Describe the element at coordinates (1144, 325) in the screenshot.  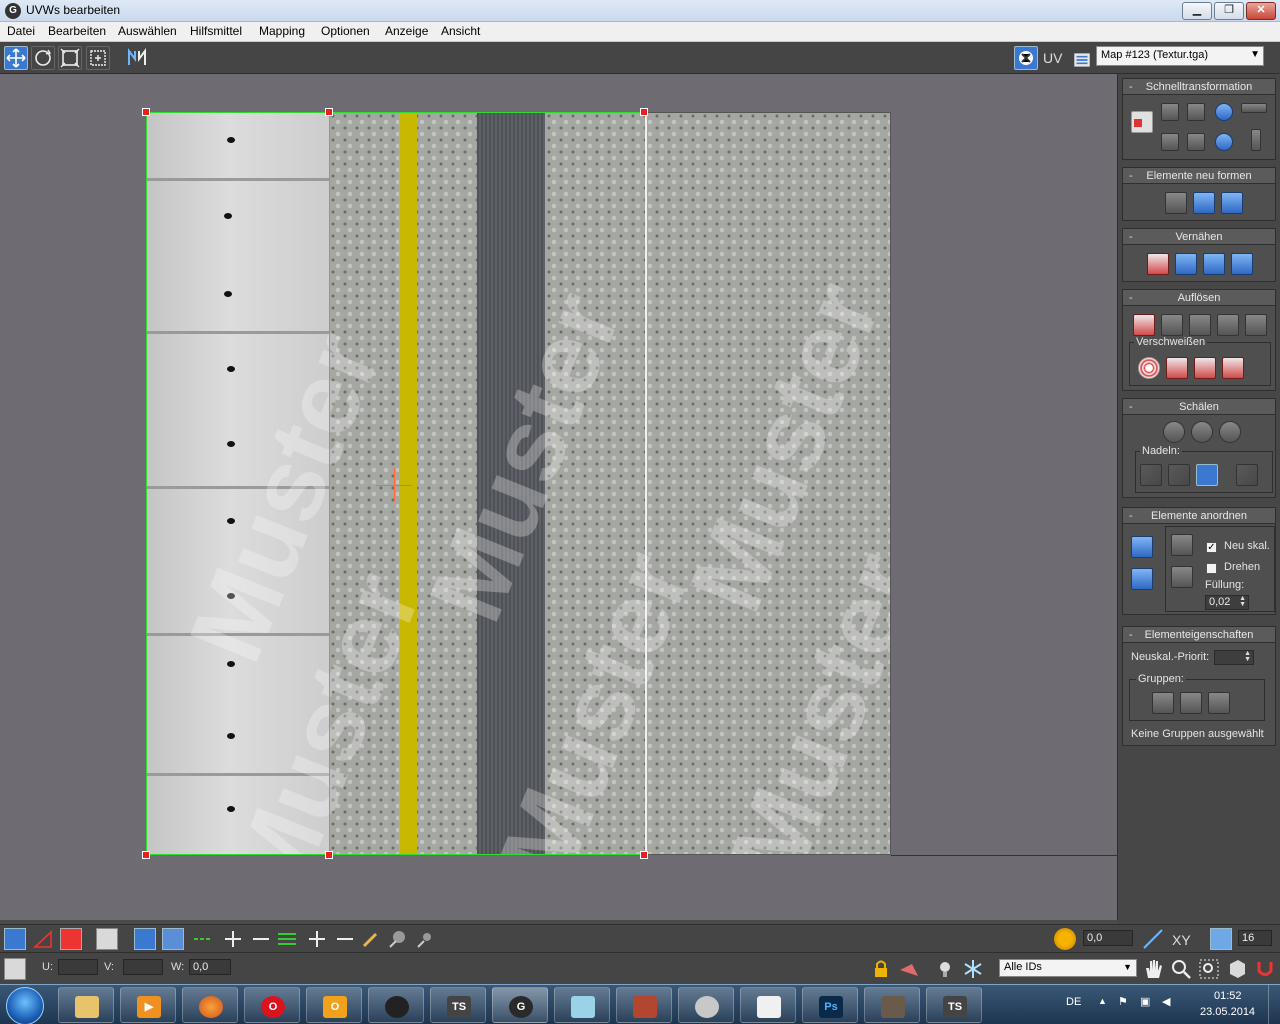
I see `break-icon` at that location.